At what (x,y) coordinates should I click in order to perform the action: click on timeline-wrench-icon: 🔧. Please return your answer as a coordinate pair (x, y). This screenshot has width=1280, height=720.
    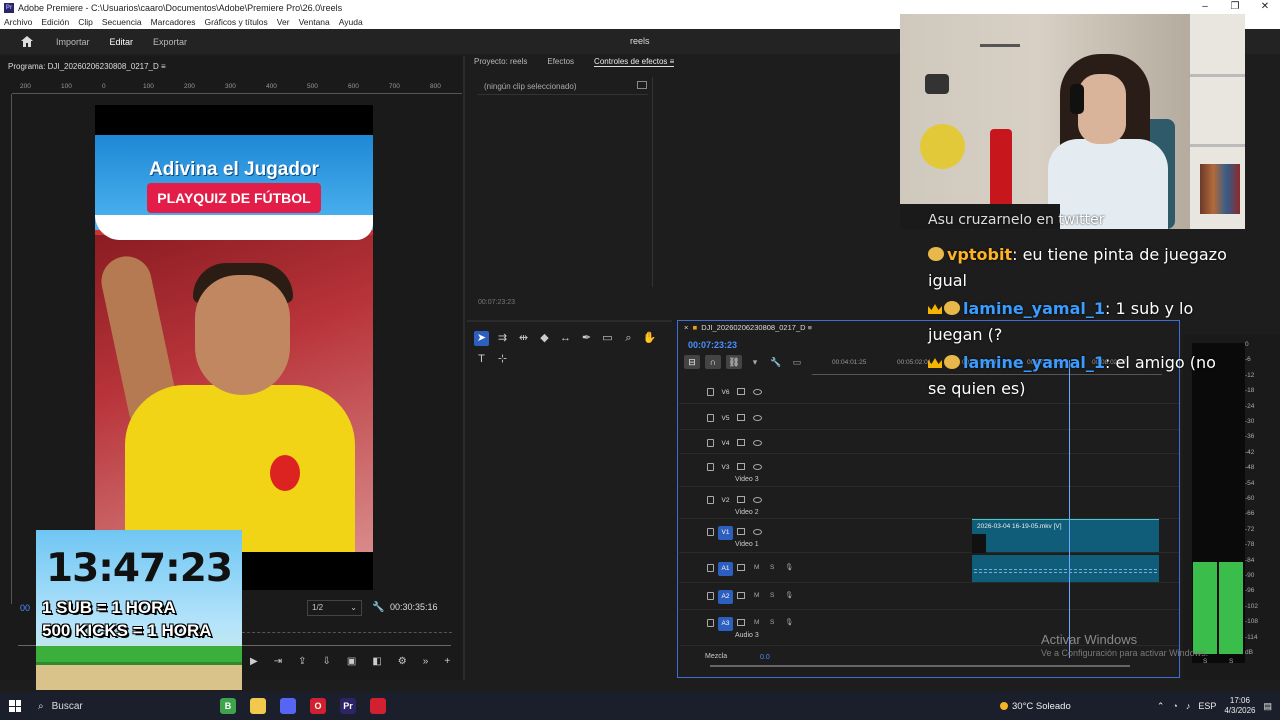
    Looking at the image, I should click on (776, 362).